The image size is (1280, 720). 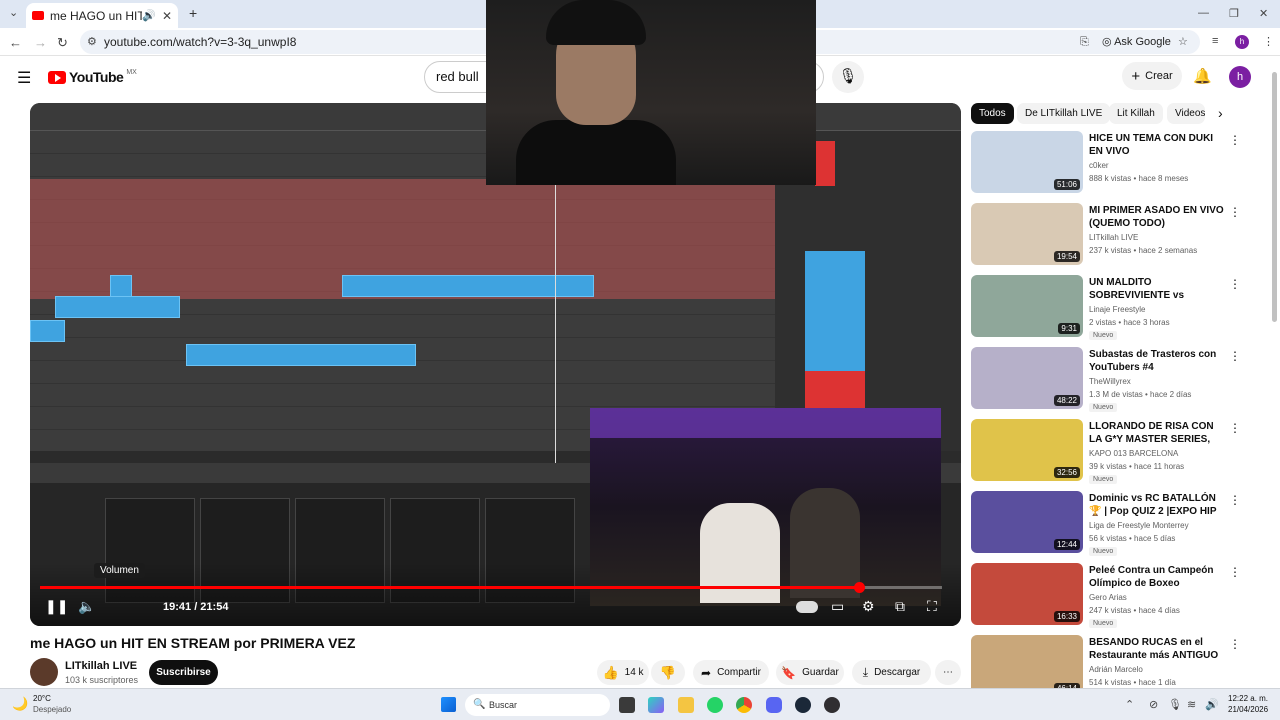 I want to click on channel-avatar, so click(x=44, y=672).